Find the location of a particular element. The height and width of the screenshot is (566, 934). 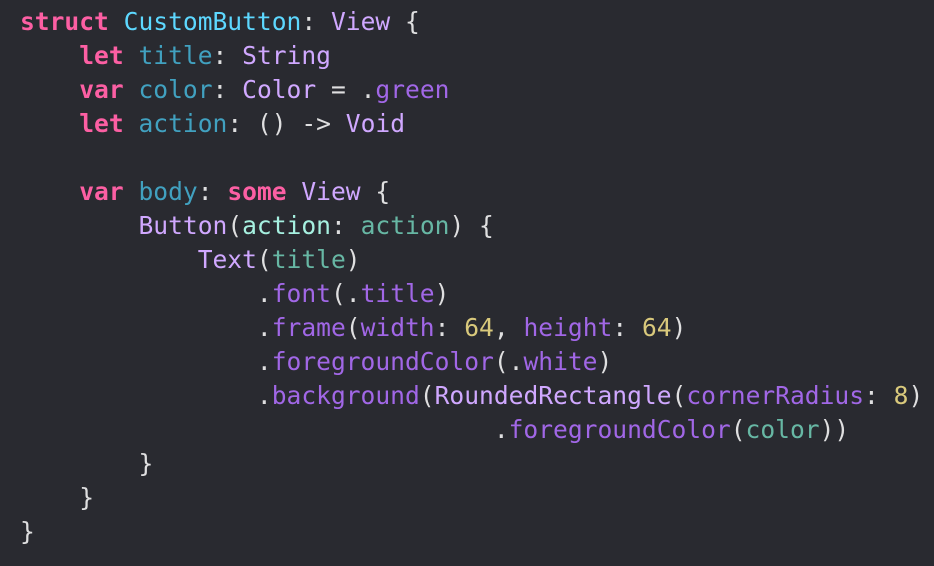

code-token-member: height is located at coordinates (568, 327).